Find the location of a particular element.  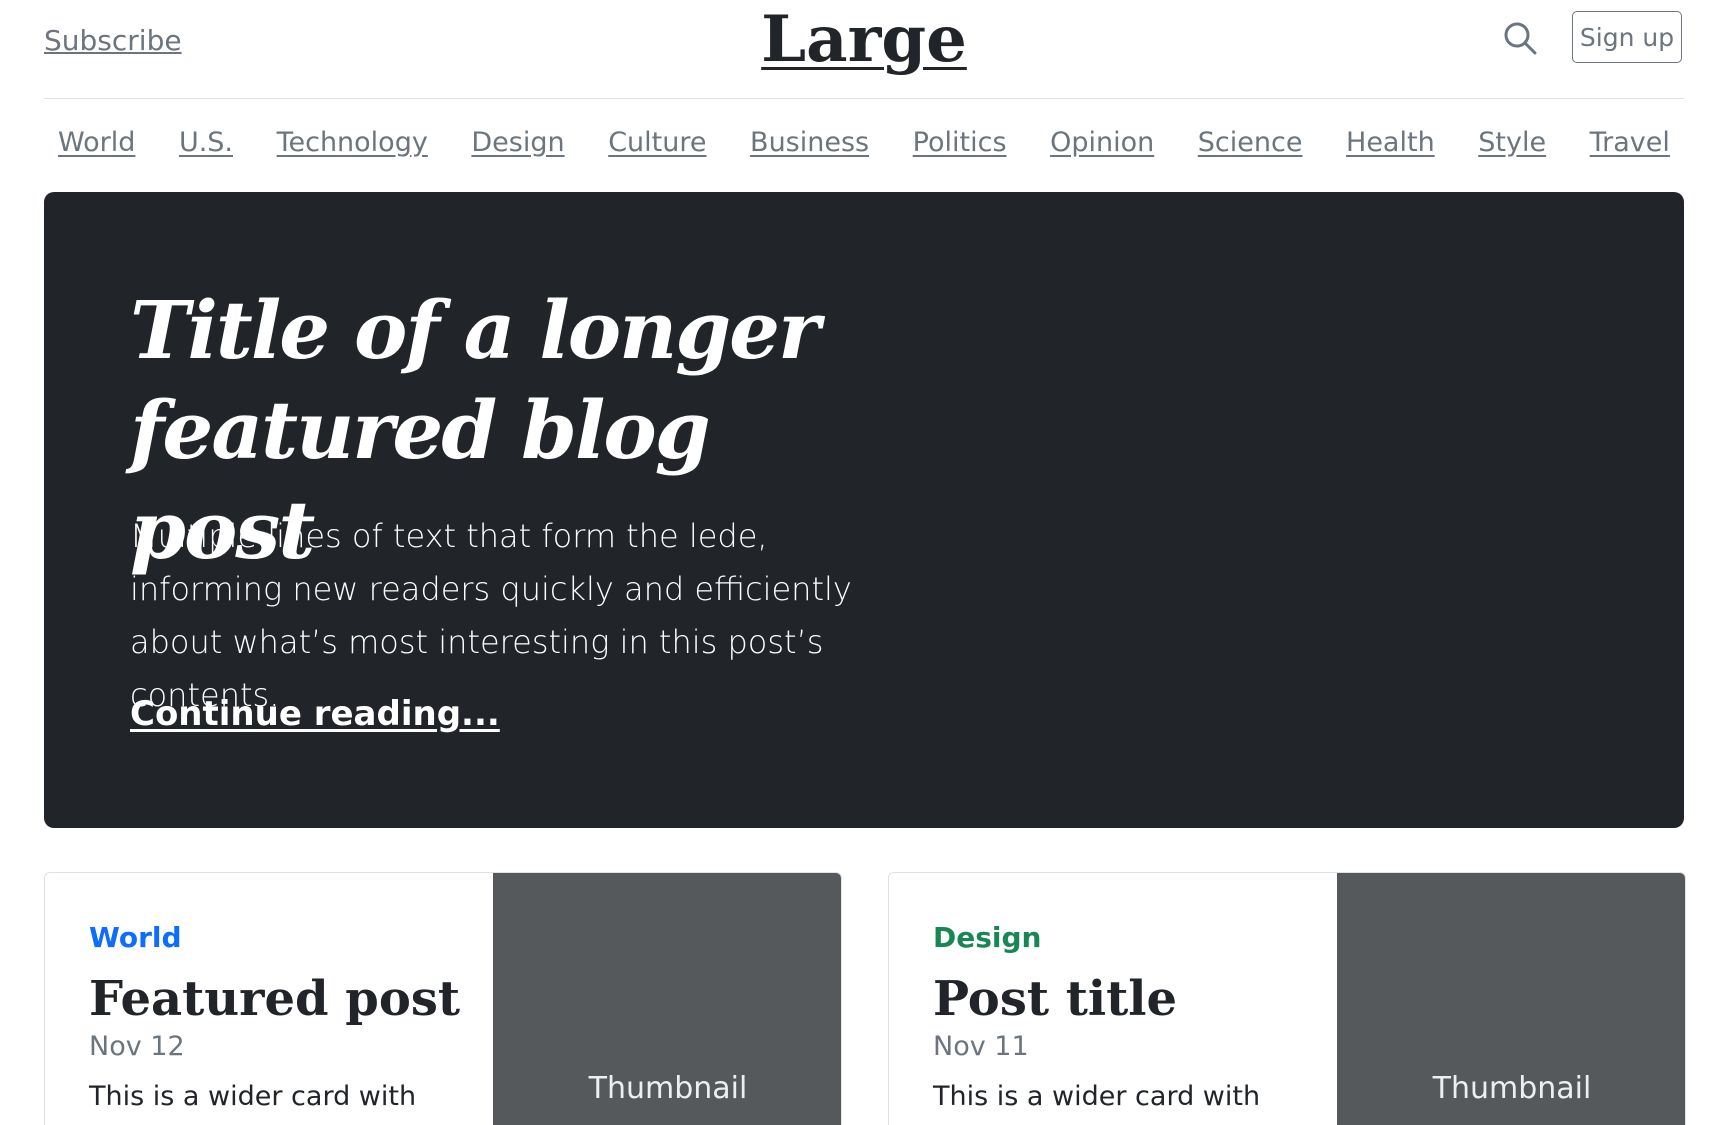

nav-item-culture: Culture is located at coordinates (657, 142).